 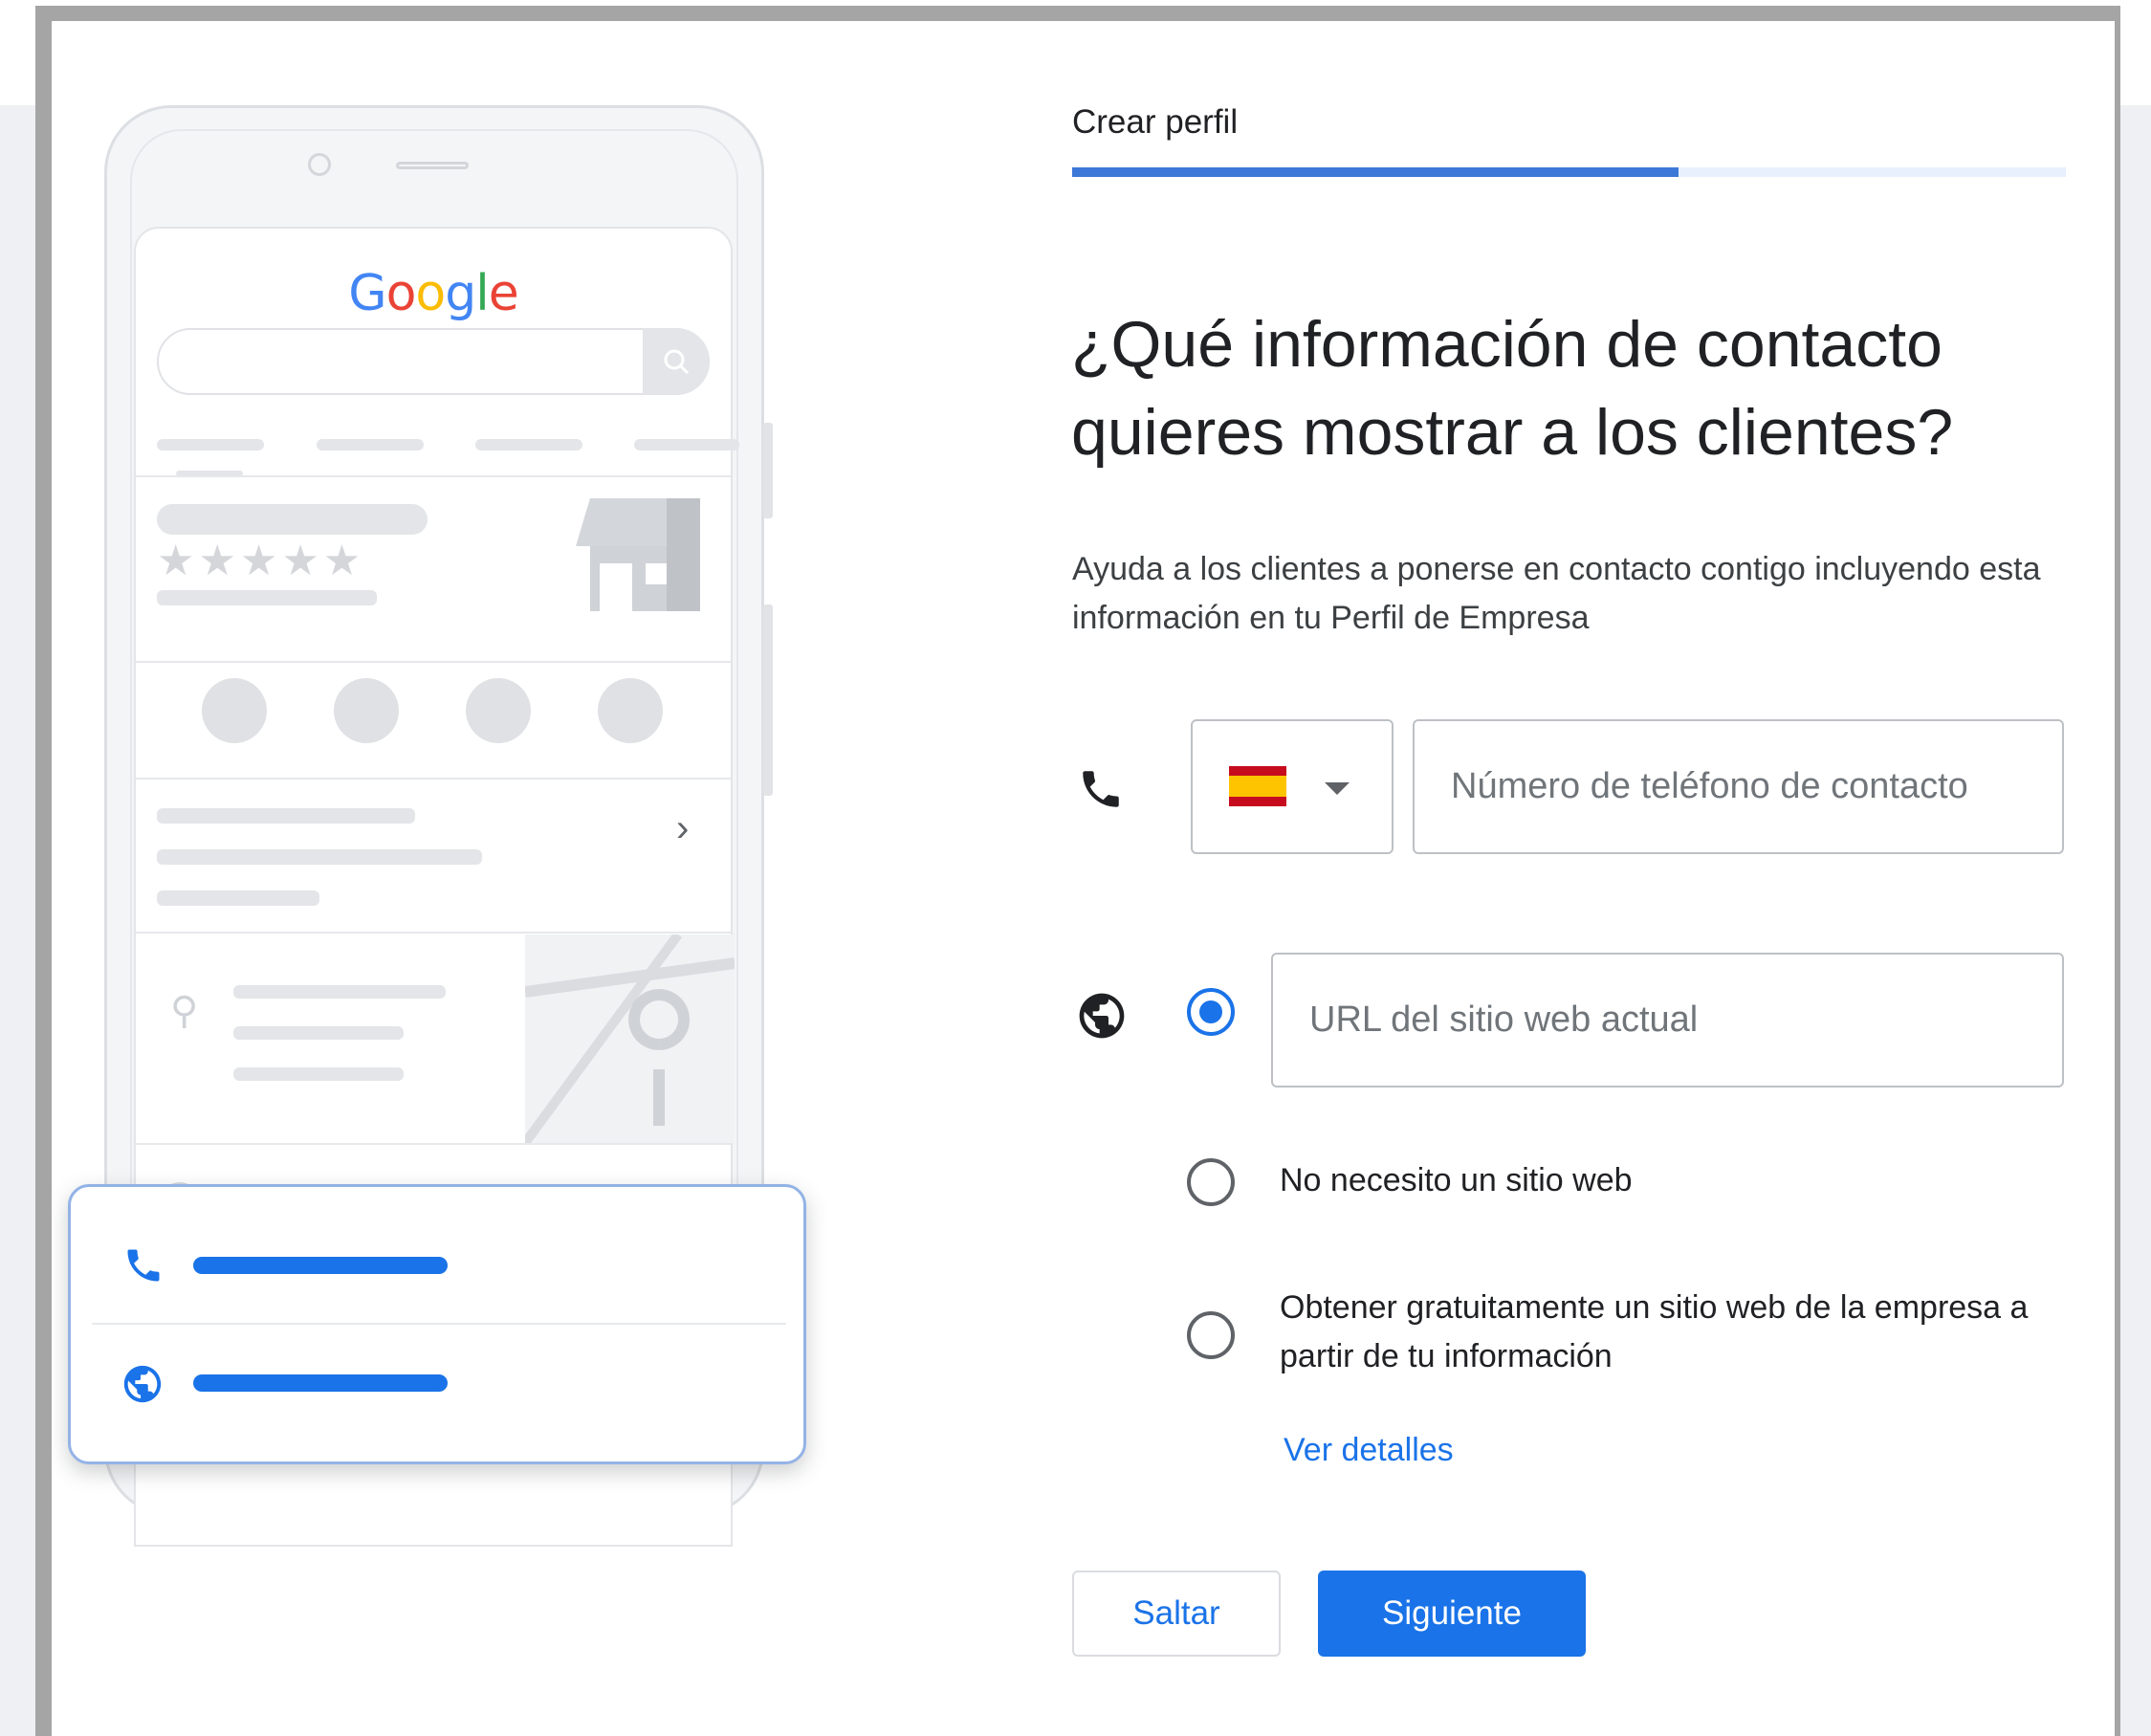 I want to click on country-code-select, so click(x=1292, y=786).